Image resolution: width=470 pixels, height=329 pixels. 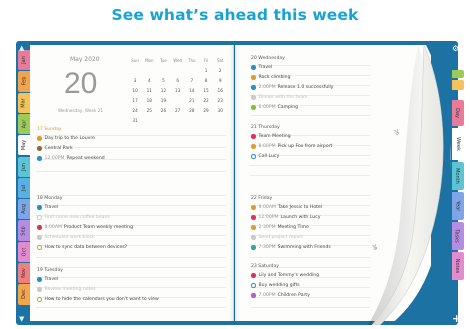 I want to click on month-tab-label: Apr, so click(x=24, y=124).